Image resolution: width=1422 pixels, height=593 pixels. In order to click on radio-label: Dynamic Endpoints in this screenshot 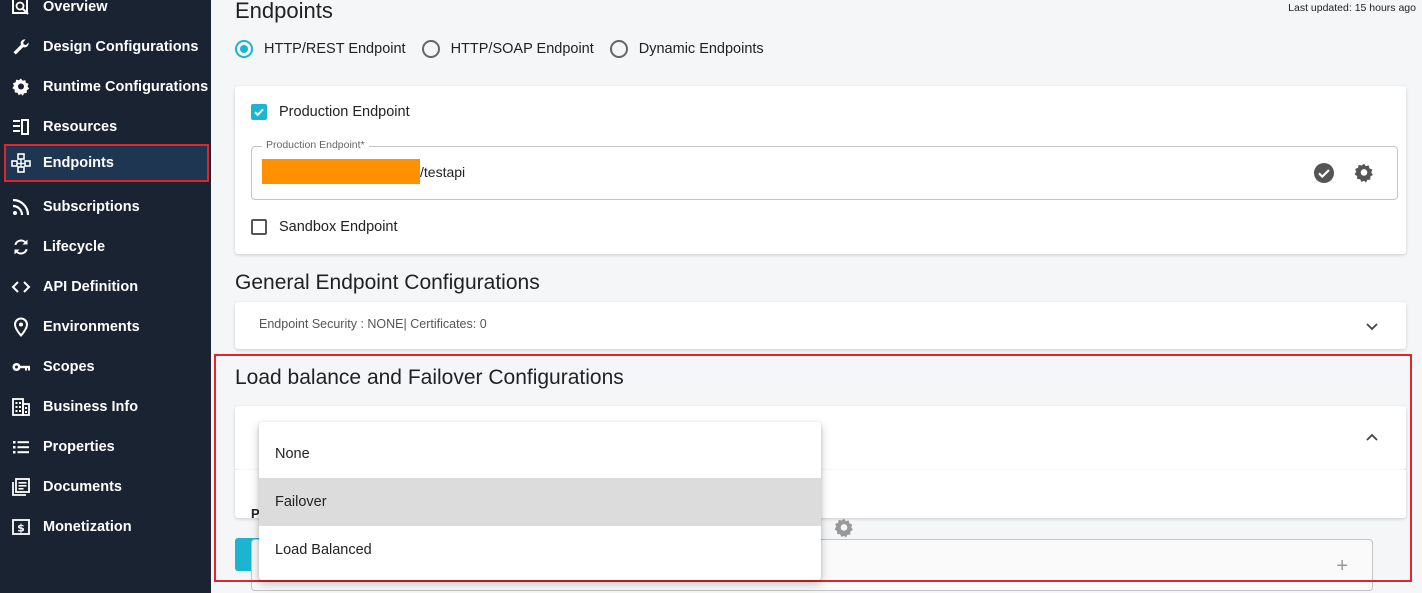, I will do `click(701, 49)`.